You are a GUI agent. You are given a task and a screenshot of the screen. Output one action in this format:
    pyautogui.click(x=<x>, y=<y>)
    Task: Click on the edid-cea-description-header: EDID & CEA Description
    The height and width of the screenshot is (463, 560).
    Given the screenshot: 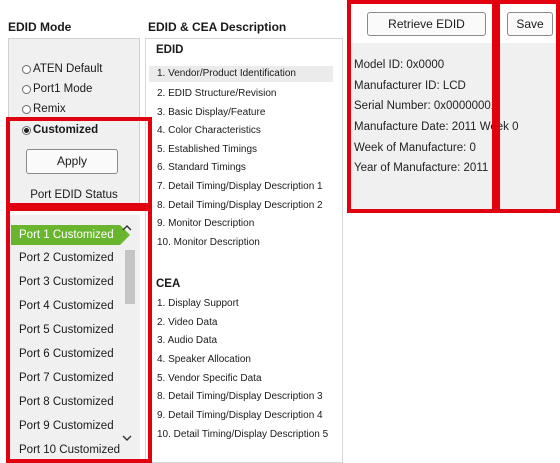 What is the action you would take?
    pyautogui.click(x=217, y=27)
    